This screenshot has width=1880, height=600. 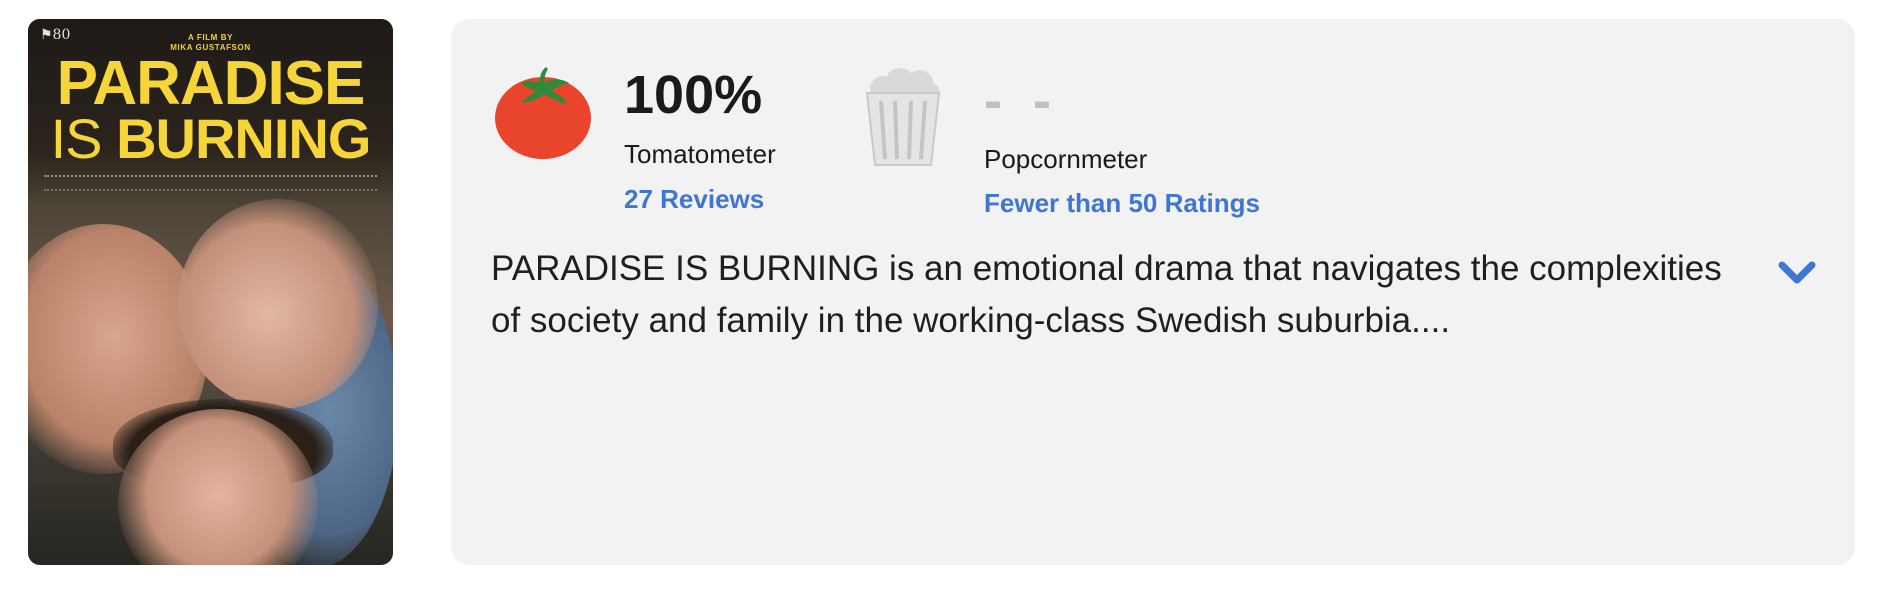 I want to click on tomatometer-score: 100%, so click(x=693, y=95).